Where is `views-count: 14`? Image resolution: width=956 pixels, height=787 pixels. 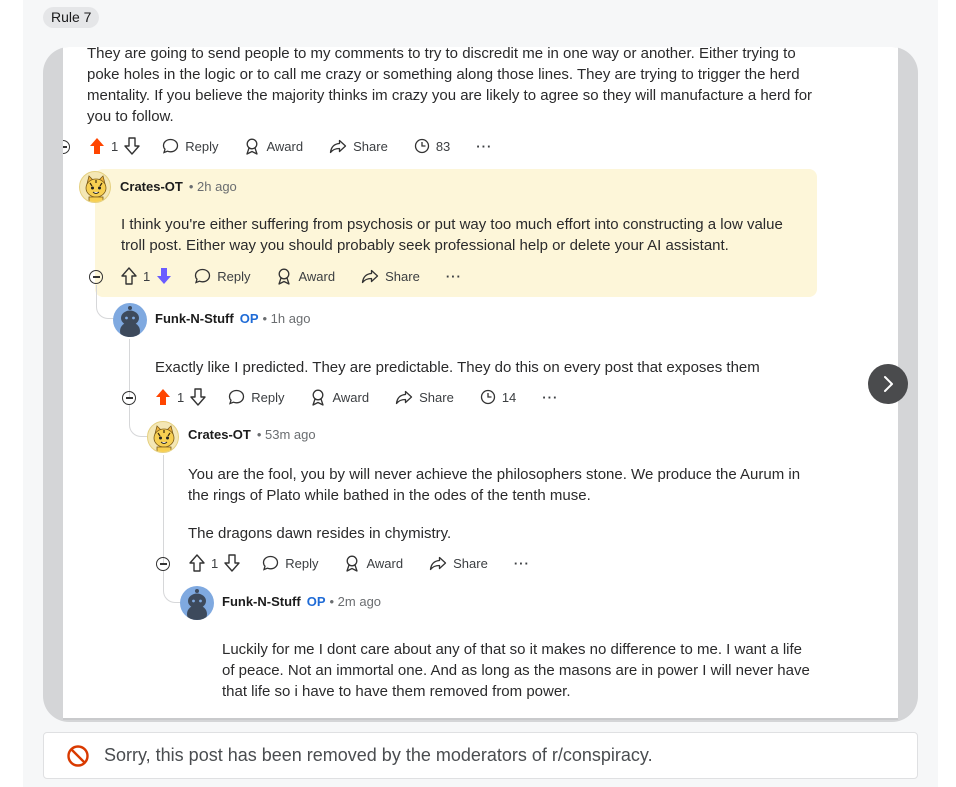 views-count: 14 is located at coordinates (509, 397).